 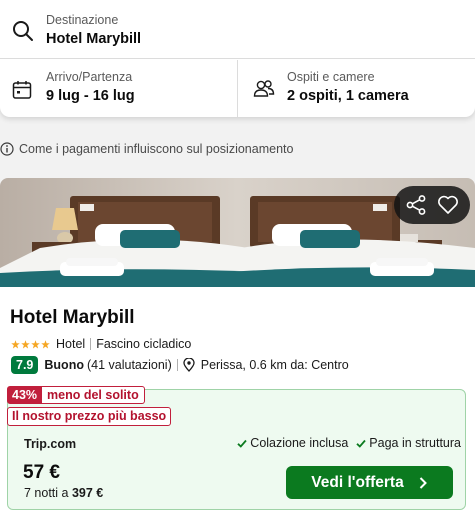 I want to click on view-deal-button: Vedi l'offerta, so click(x=369, y=482).